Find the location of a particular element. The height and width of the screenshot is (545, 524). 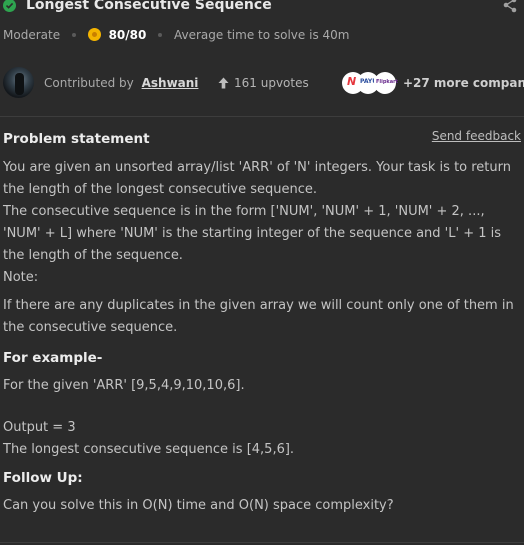

contributor-prefix: Contributed by is located at coordinates (89, 83).